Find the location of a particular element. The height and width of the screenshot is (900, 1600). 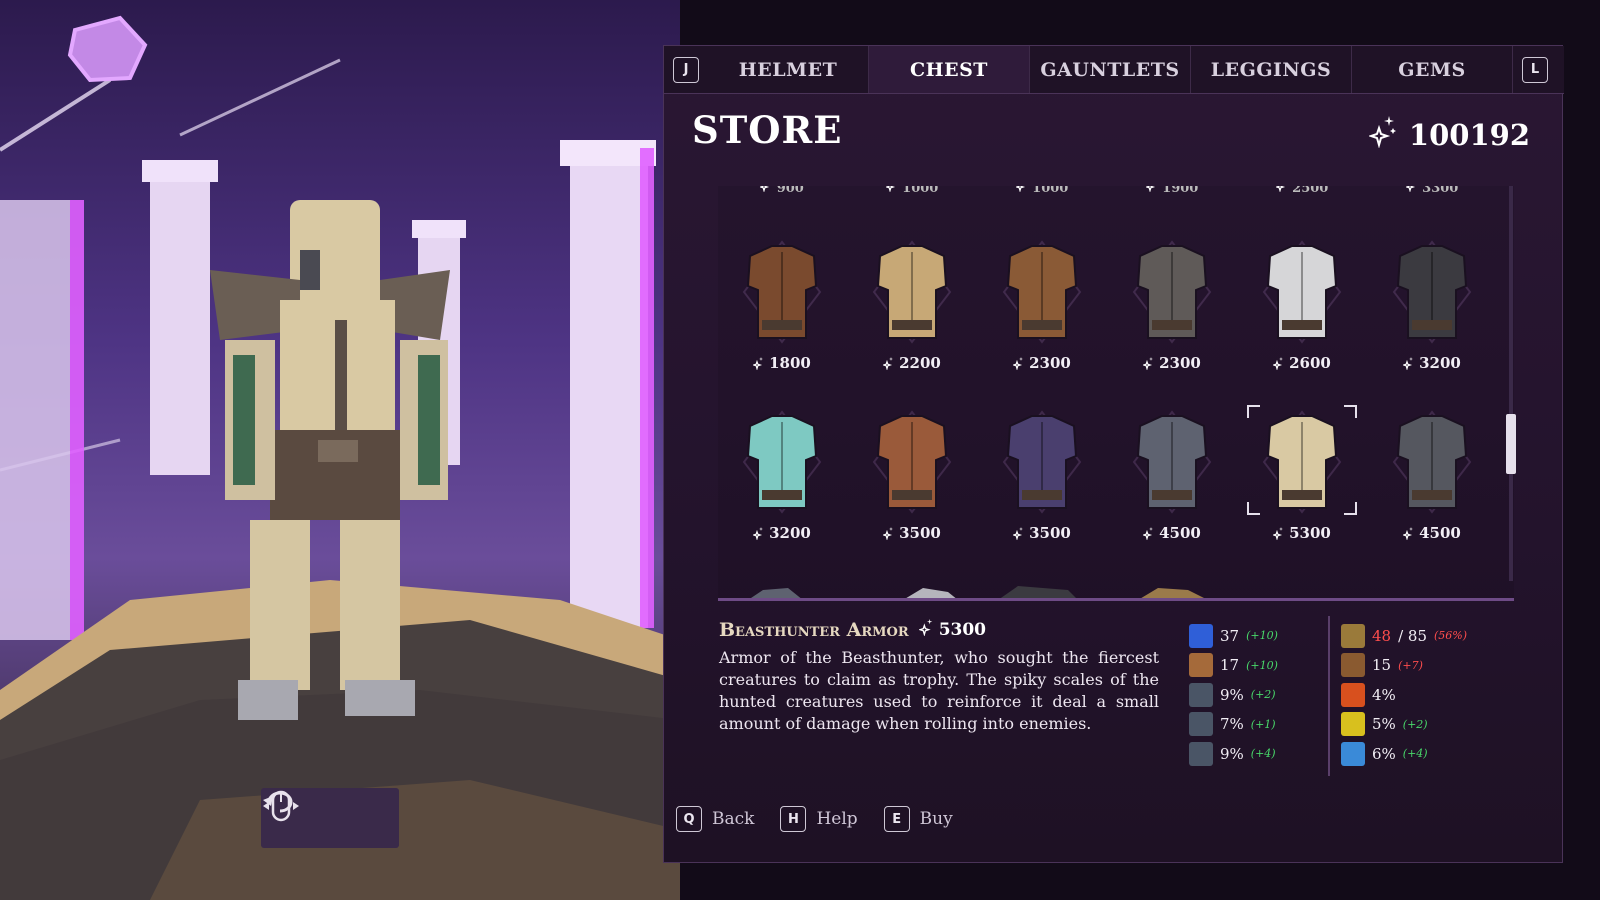

key-l-icon: L is located at coordinates (1535, 69).